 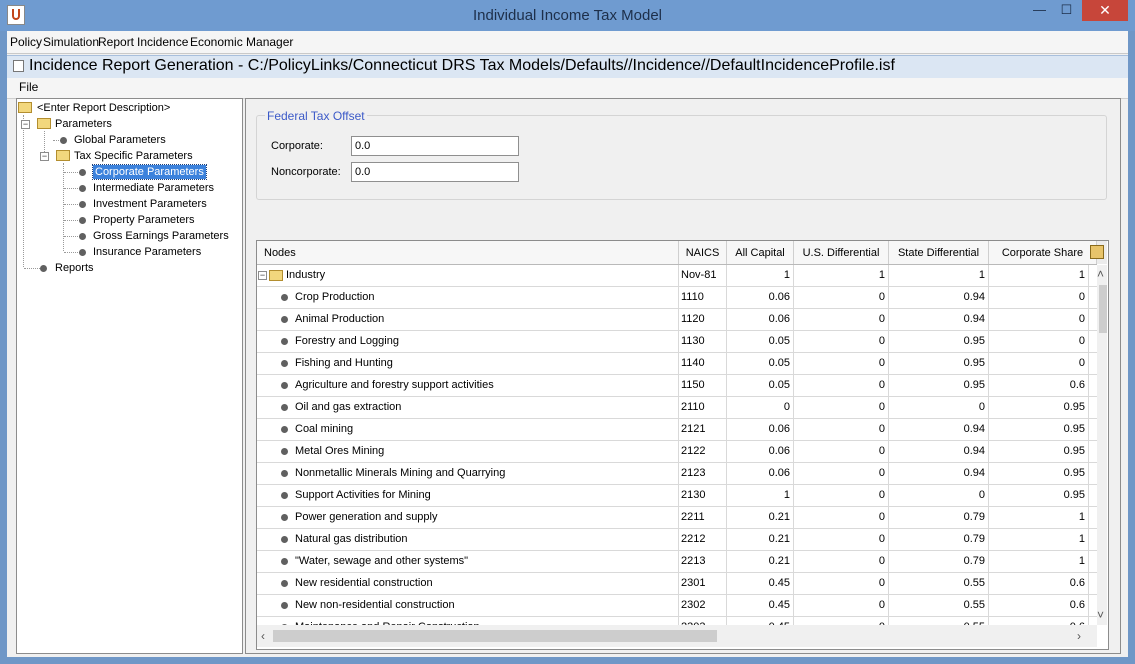 I want to click on cell-us-differential: 1, so click(x=841, y=275).